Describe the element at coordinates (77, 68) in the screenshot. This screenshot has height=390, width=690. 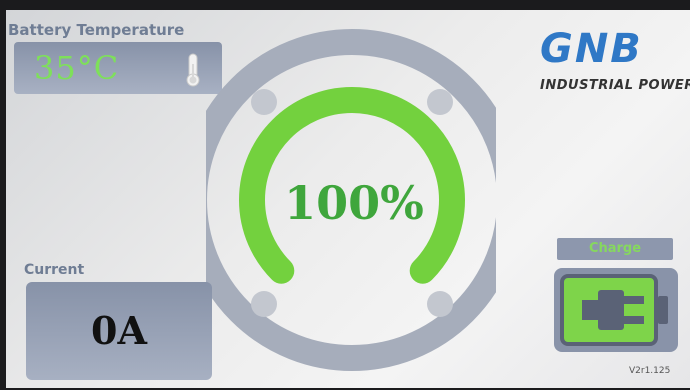
I see `temperature-value: 35°C` at that location.